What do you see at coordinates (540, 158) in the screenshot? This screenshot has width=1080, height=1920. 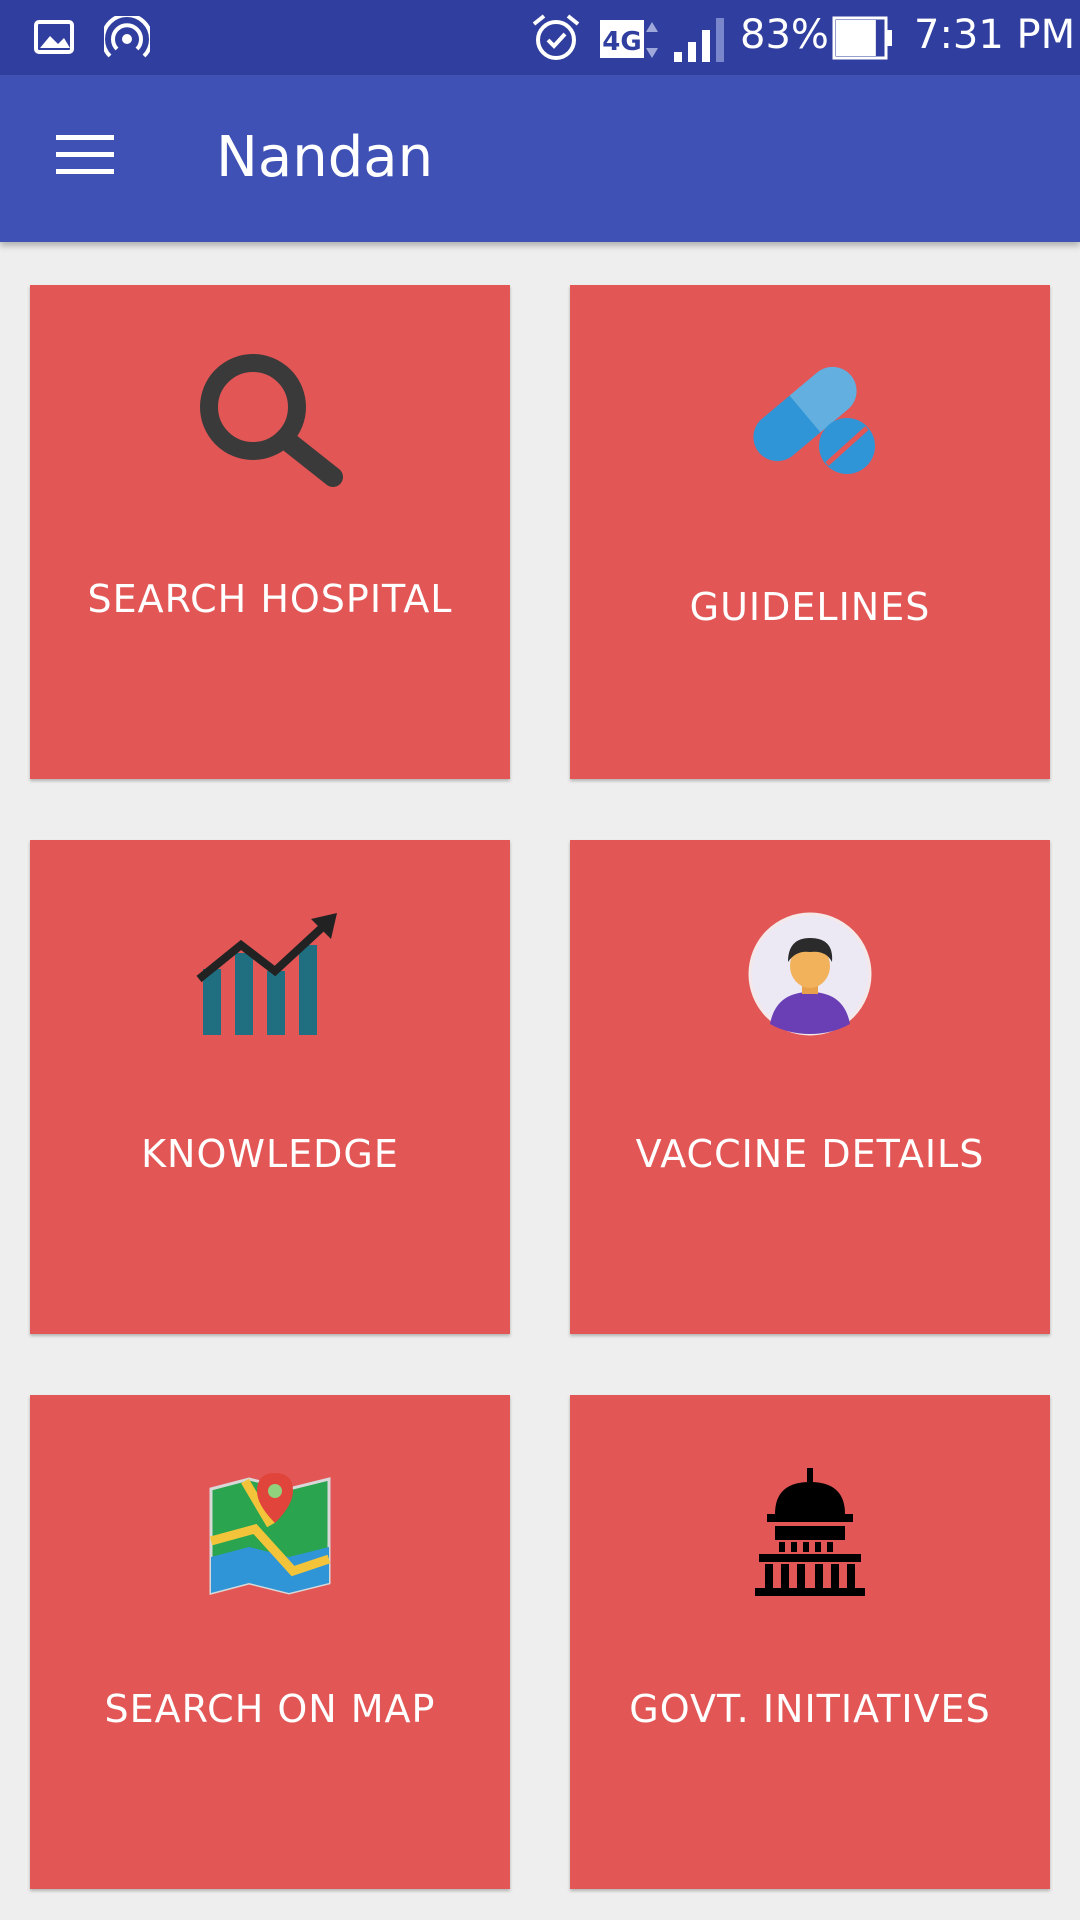 I see `app-bar: Nandan` at bounding box center [540, 158].